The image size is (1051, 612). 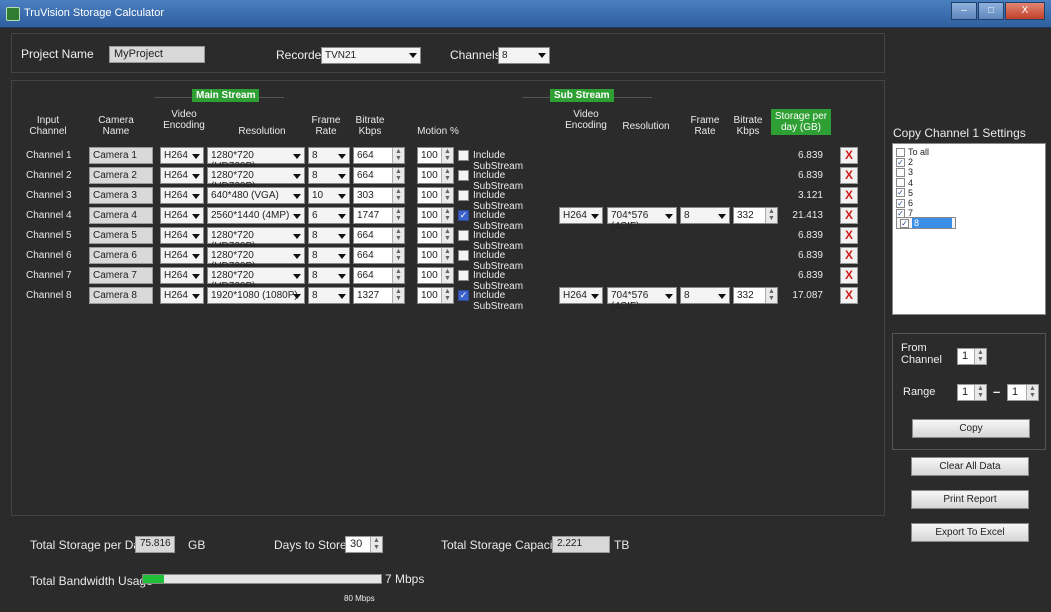 What do you see at coordinates (1023, 392) in the screenshot?
I see `range-to-input: 1 ▲ ▼` at bounding box center [1023, 392].